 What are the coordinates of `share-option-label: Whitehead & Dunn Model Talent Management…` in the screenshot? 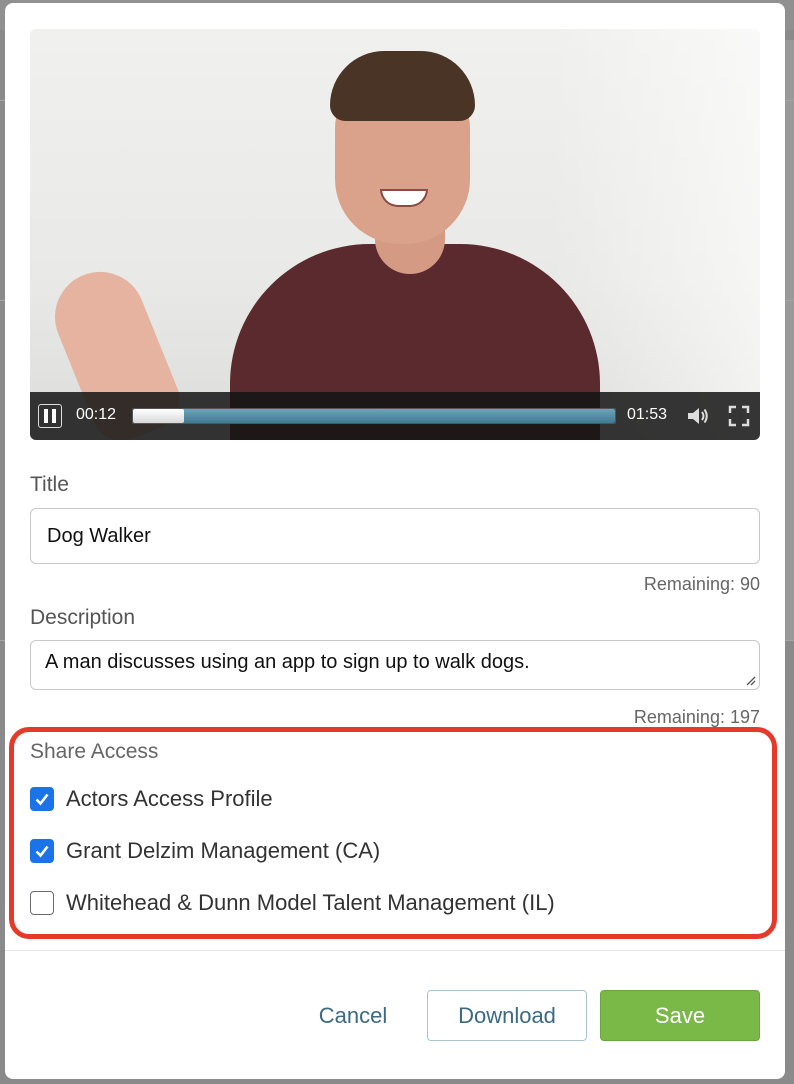 It's located at (310, 902).